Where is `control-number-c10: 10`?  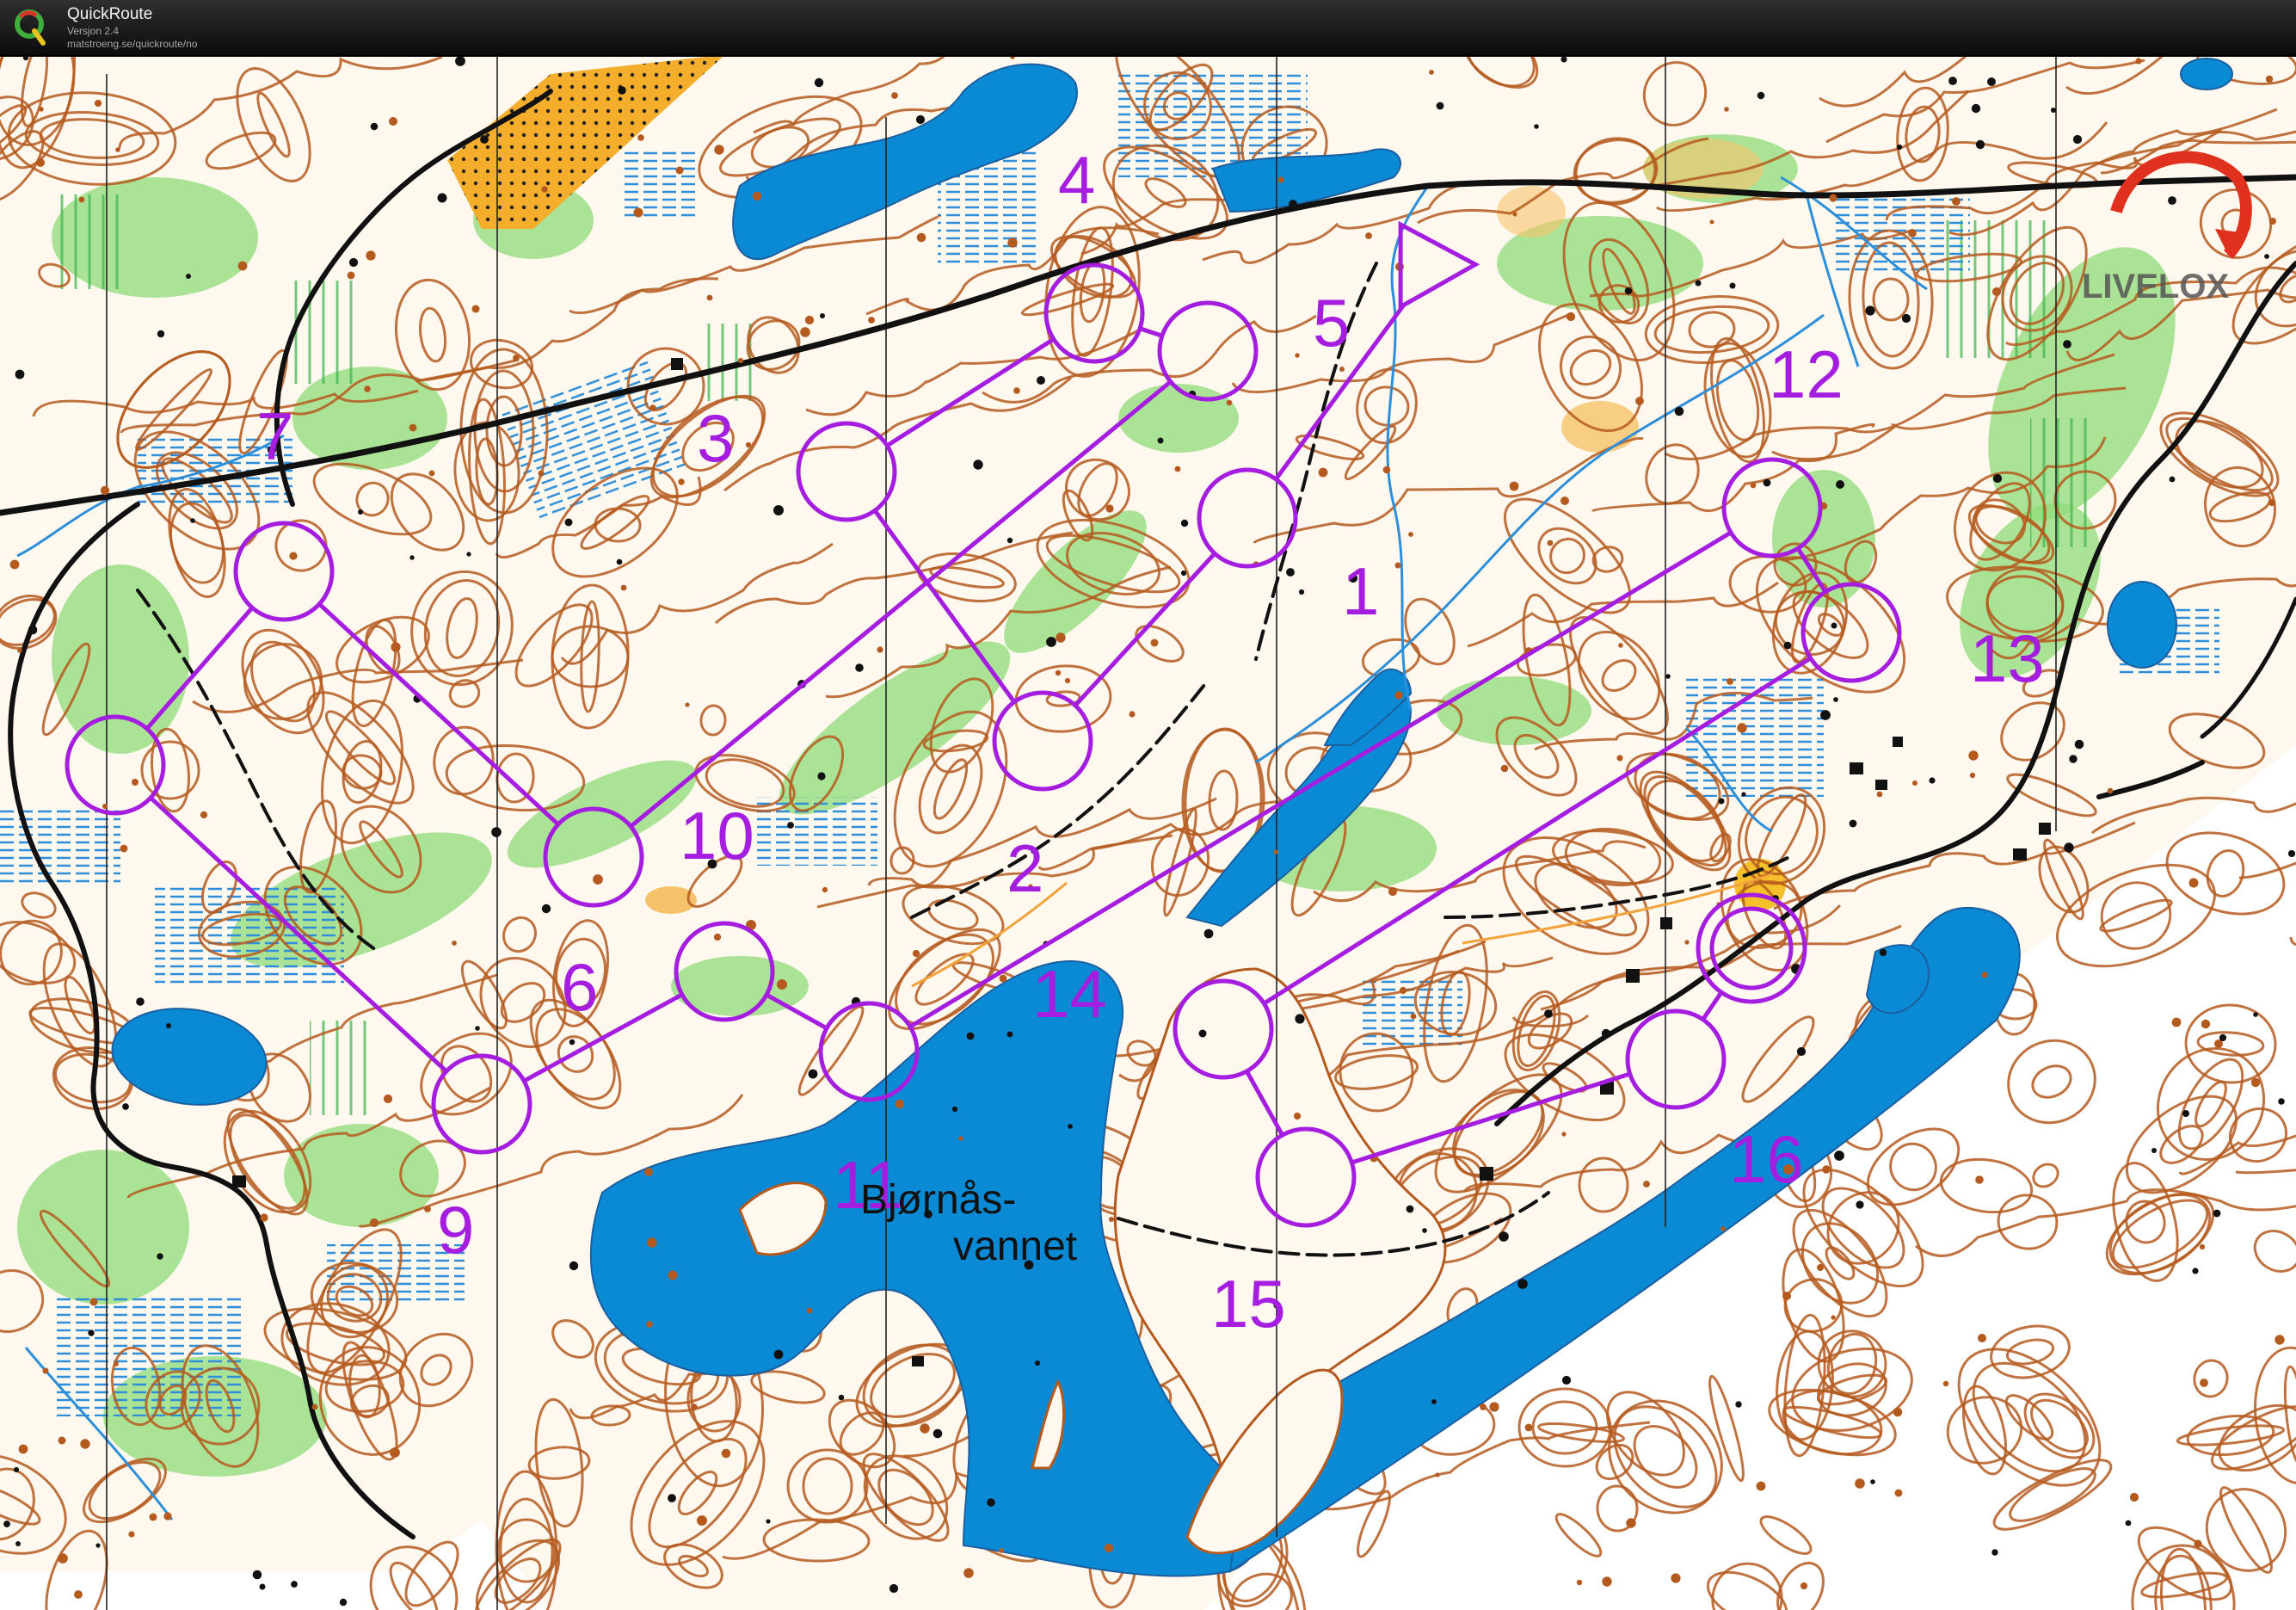
control-number-c10: 10 is located at coordinates (717, 835).